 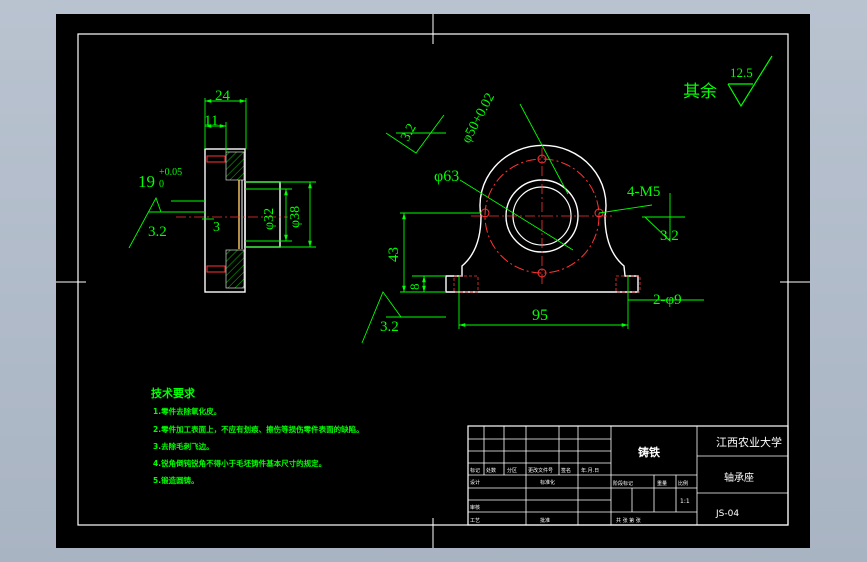 I want to click on front-view, so click(x=543, y=218).